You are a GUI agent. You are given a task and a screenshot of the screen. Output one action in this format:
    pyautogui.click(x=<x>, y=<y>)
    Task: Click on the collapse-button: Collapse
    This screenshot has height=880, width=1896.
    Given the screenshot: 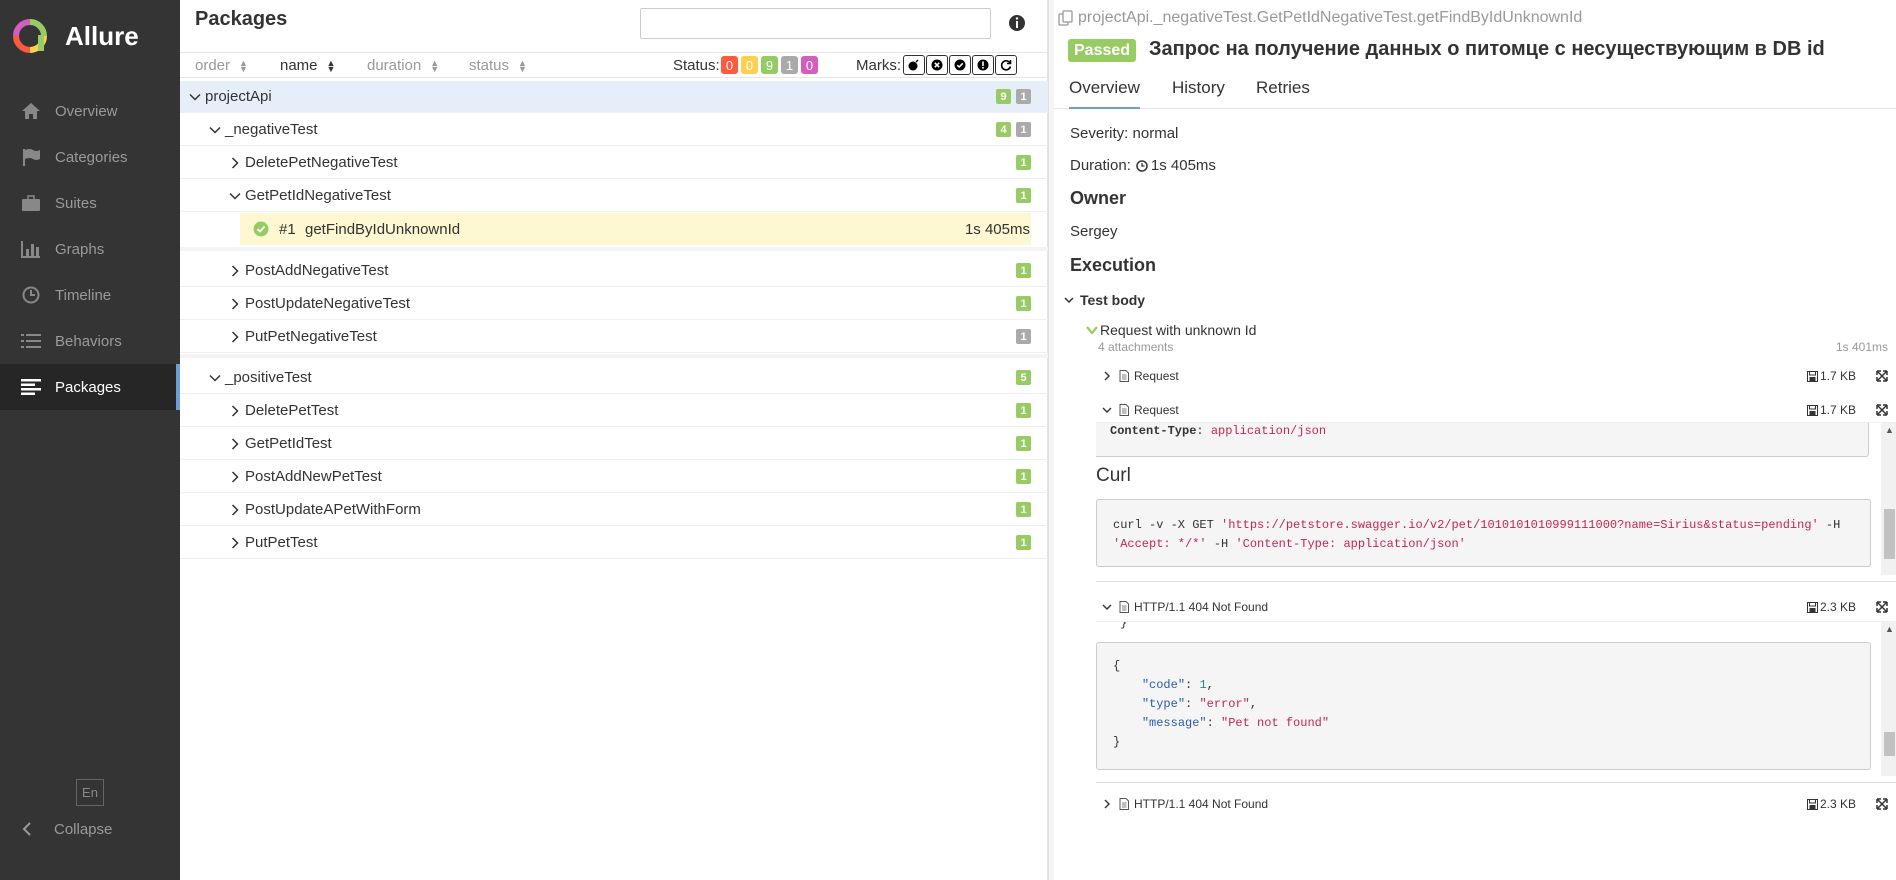 What is the action you would take?
    pyautogui.click(x=90, y=829)
    